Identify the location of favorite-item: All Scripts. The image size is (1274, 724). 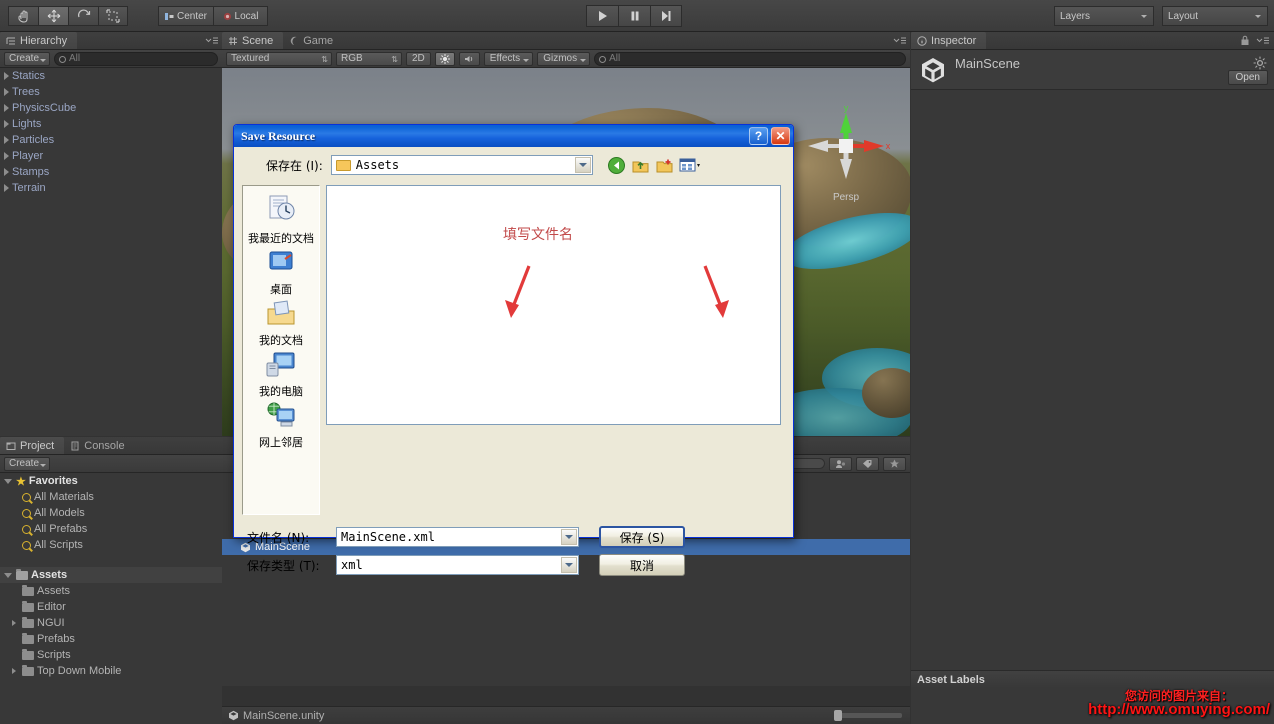
(111, 545).